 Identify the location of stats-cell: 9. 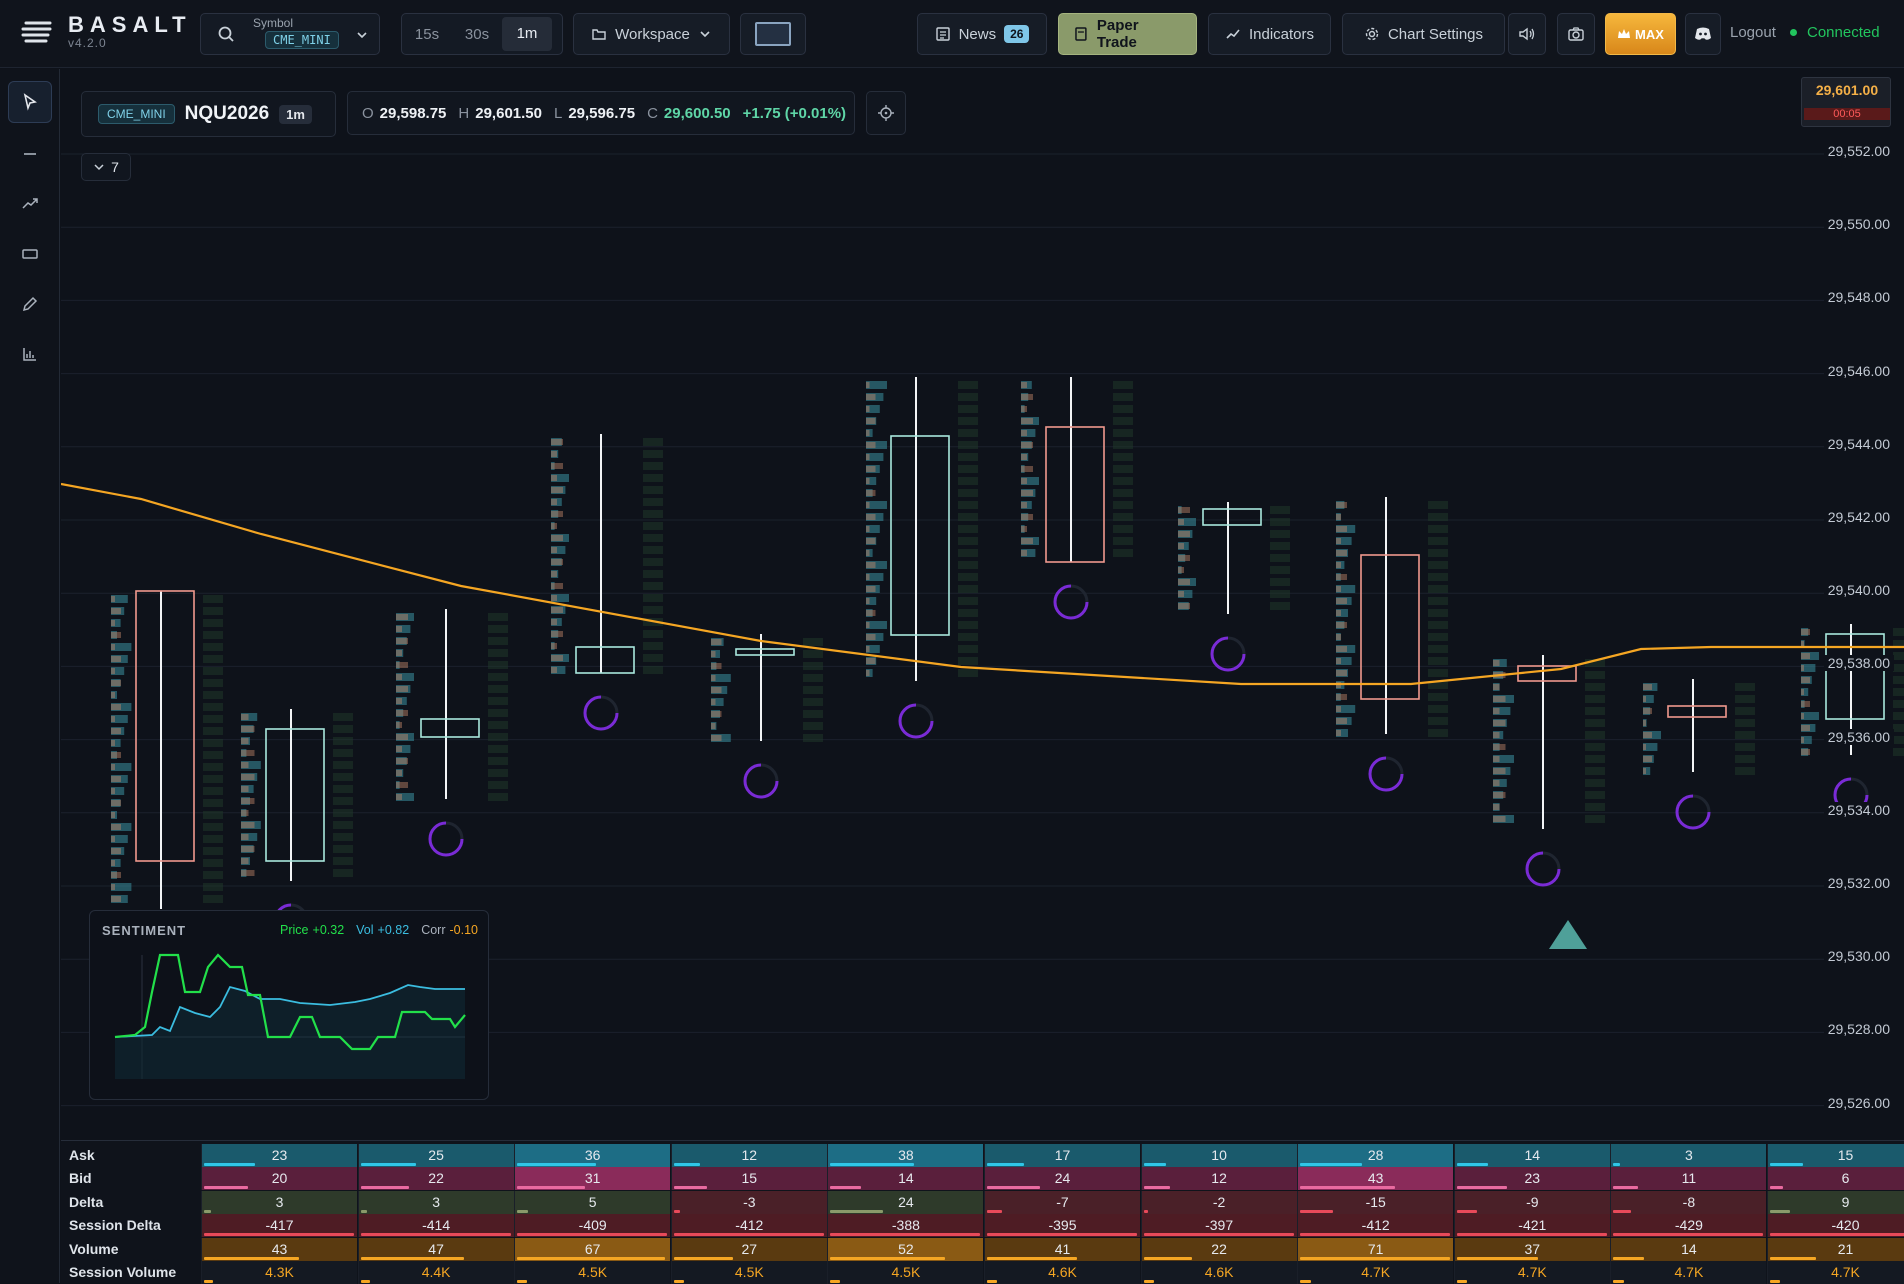
(1835, 1202).